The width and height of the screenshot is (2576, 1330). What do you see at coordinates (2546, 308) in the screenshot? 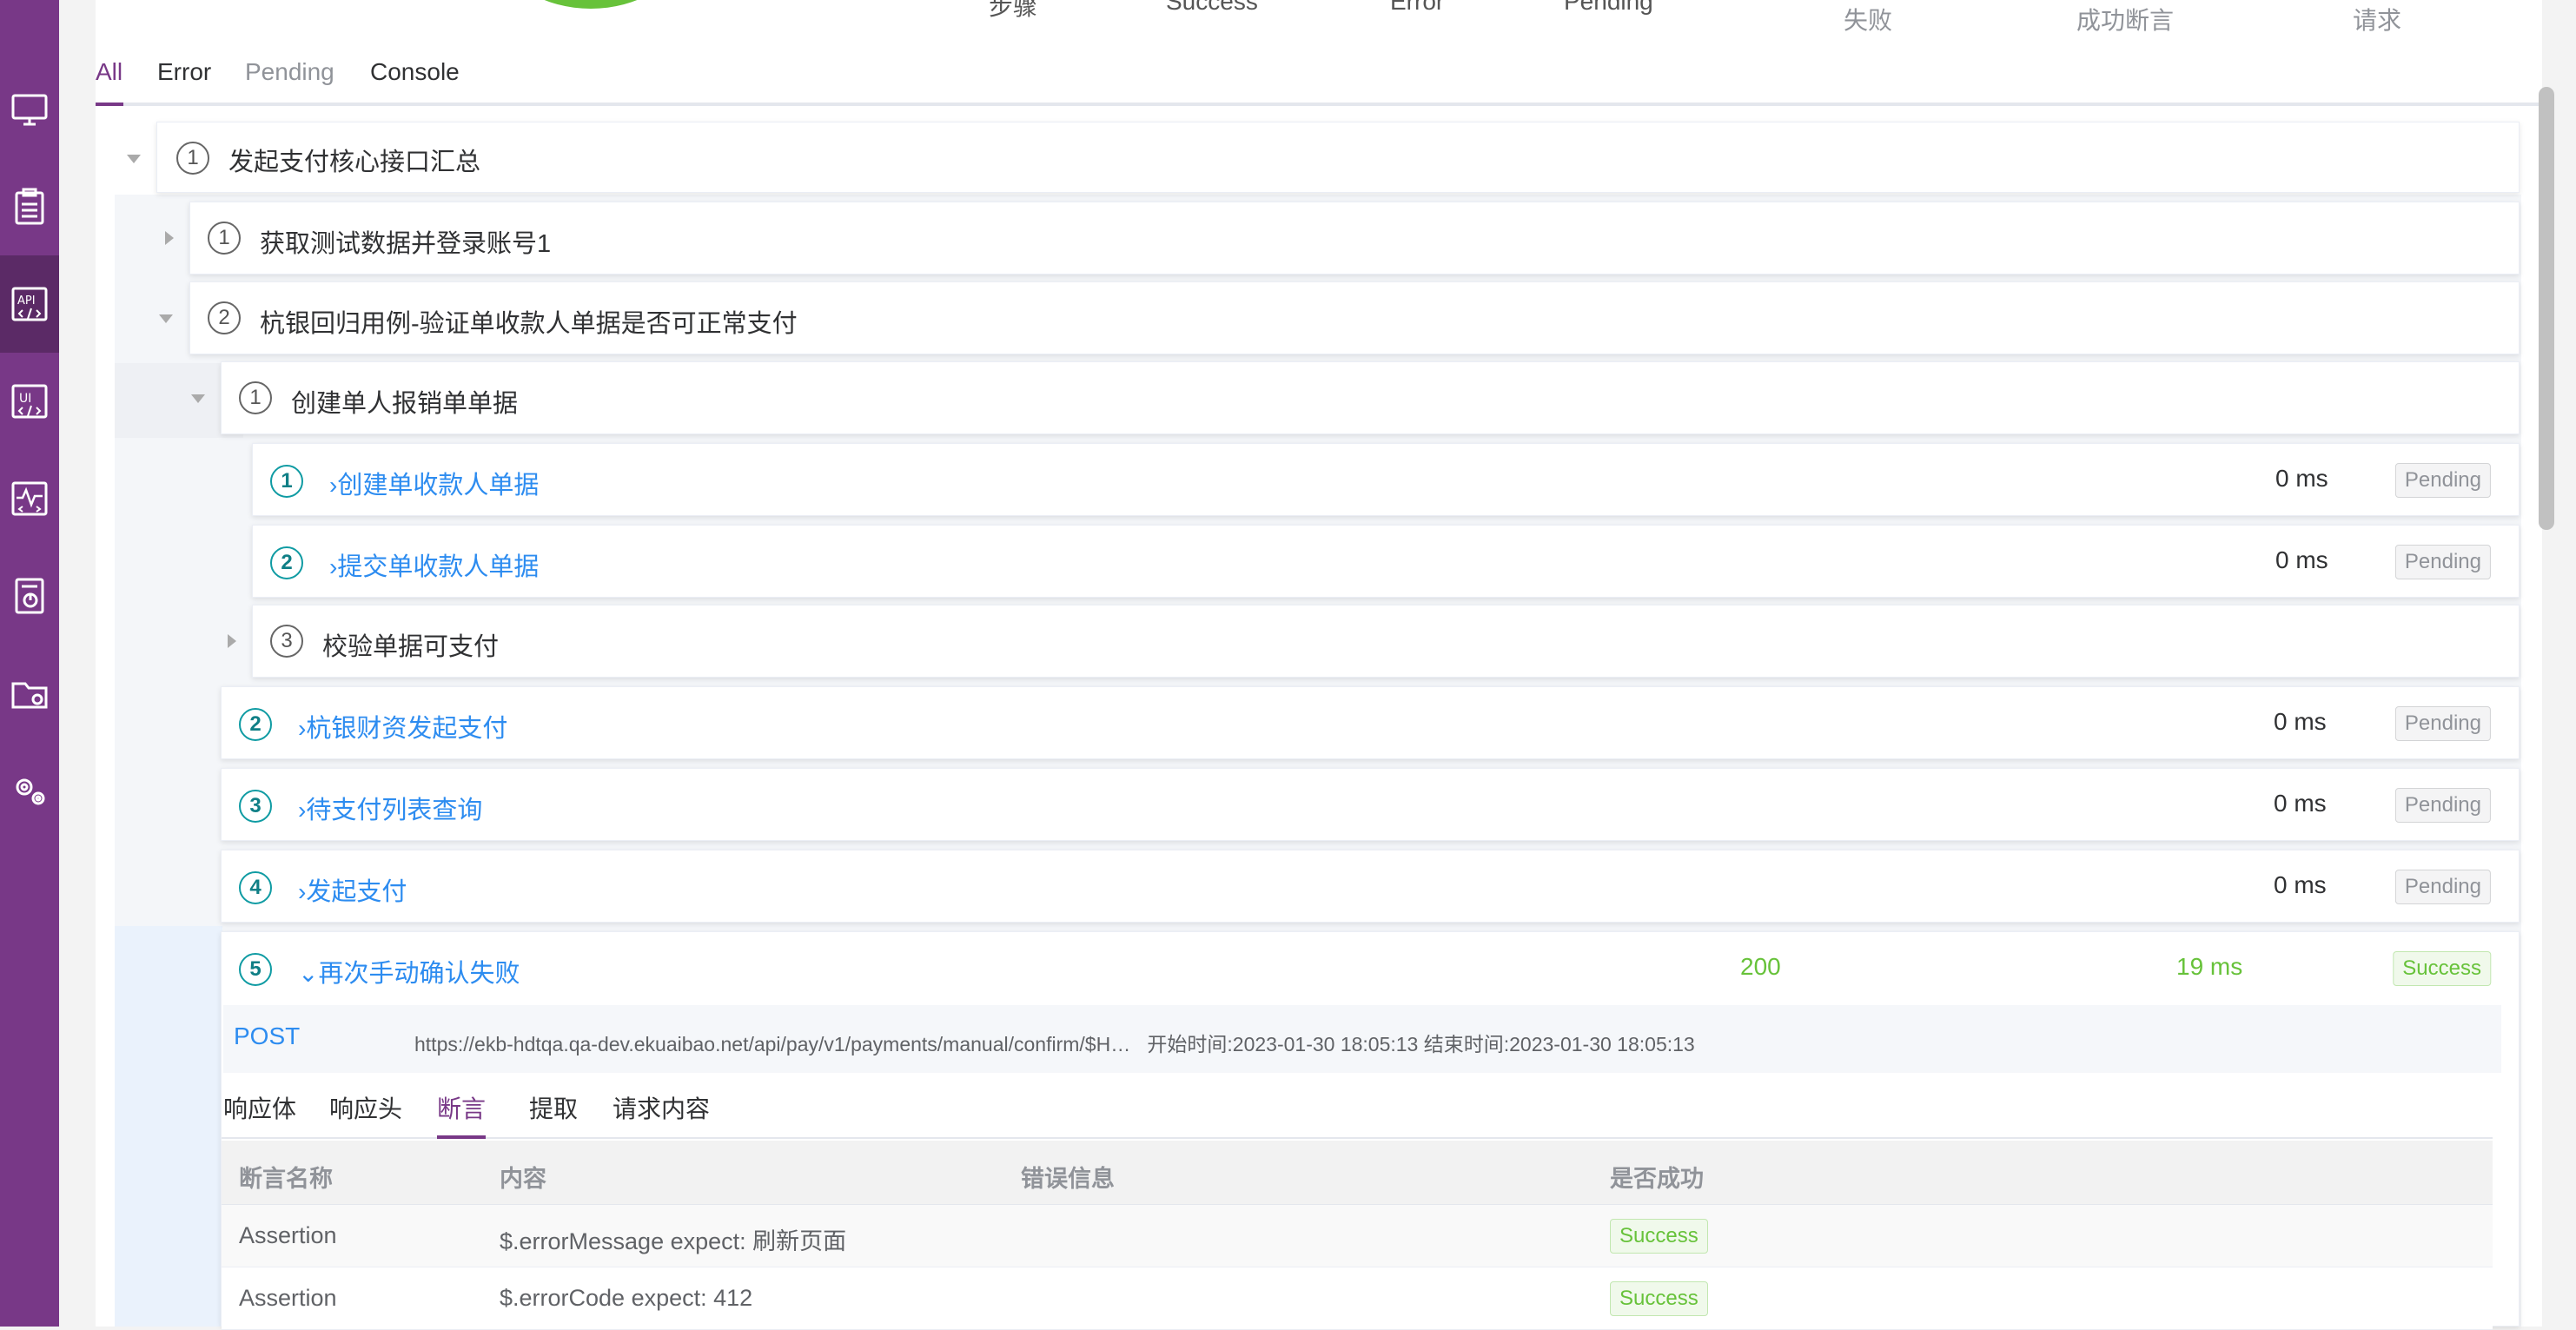
I see `vertical-scrollbar` at bounding box center [2546, 308].